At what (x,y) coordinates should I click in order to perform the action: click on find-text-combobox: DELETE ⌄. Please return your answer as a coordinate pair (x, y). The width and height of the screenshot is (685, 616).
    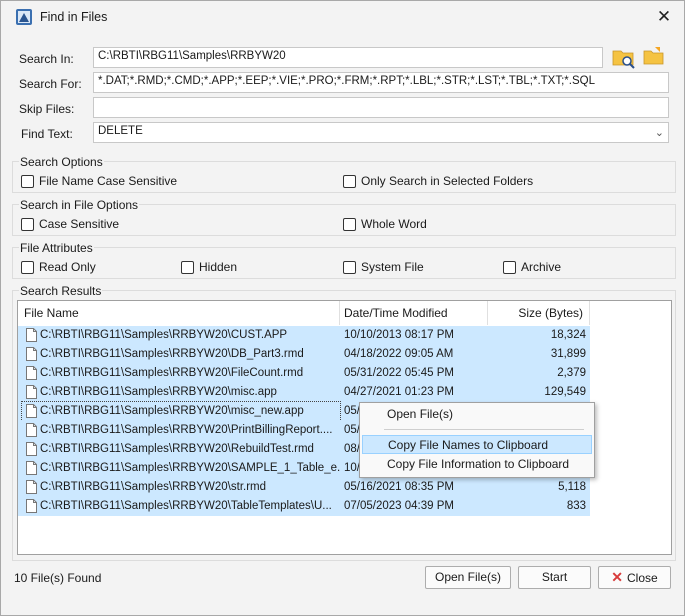
    Looking at the image, I should click on (381, 132).